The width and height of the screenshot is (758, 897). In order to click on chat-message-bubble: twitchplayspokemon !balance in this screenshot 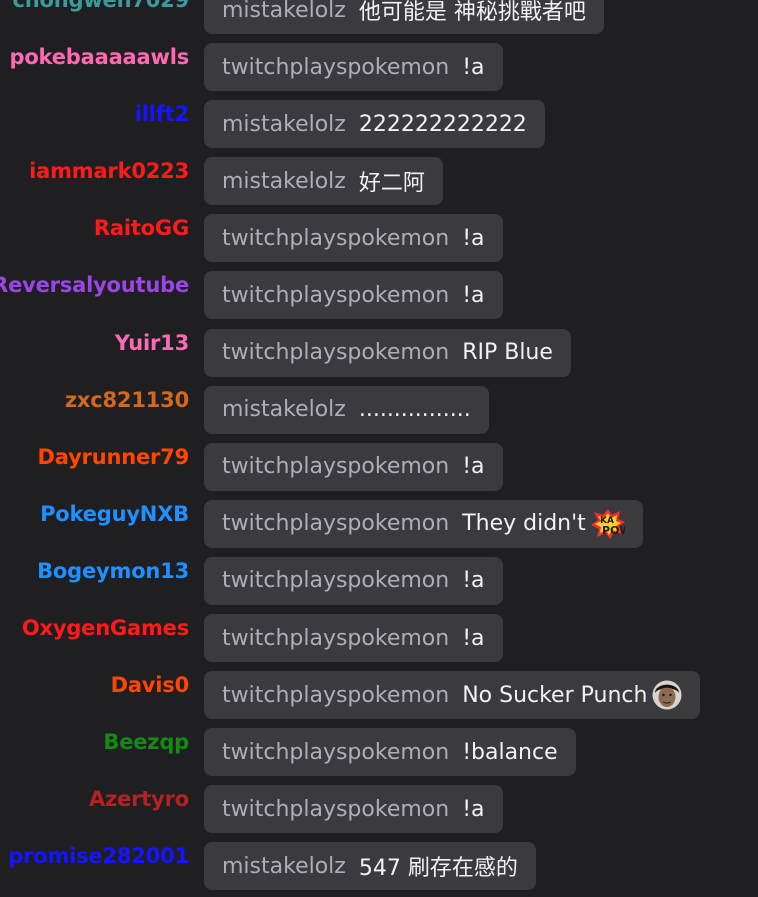, I will do `click(390, 752)`.